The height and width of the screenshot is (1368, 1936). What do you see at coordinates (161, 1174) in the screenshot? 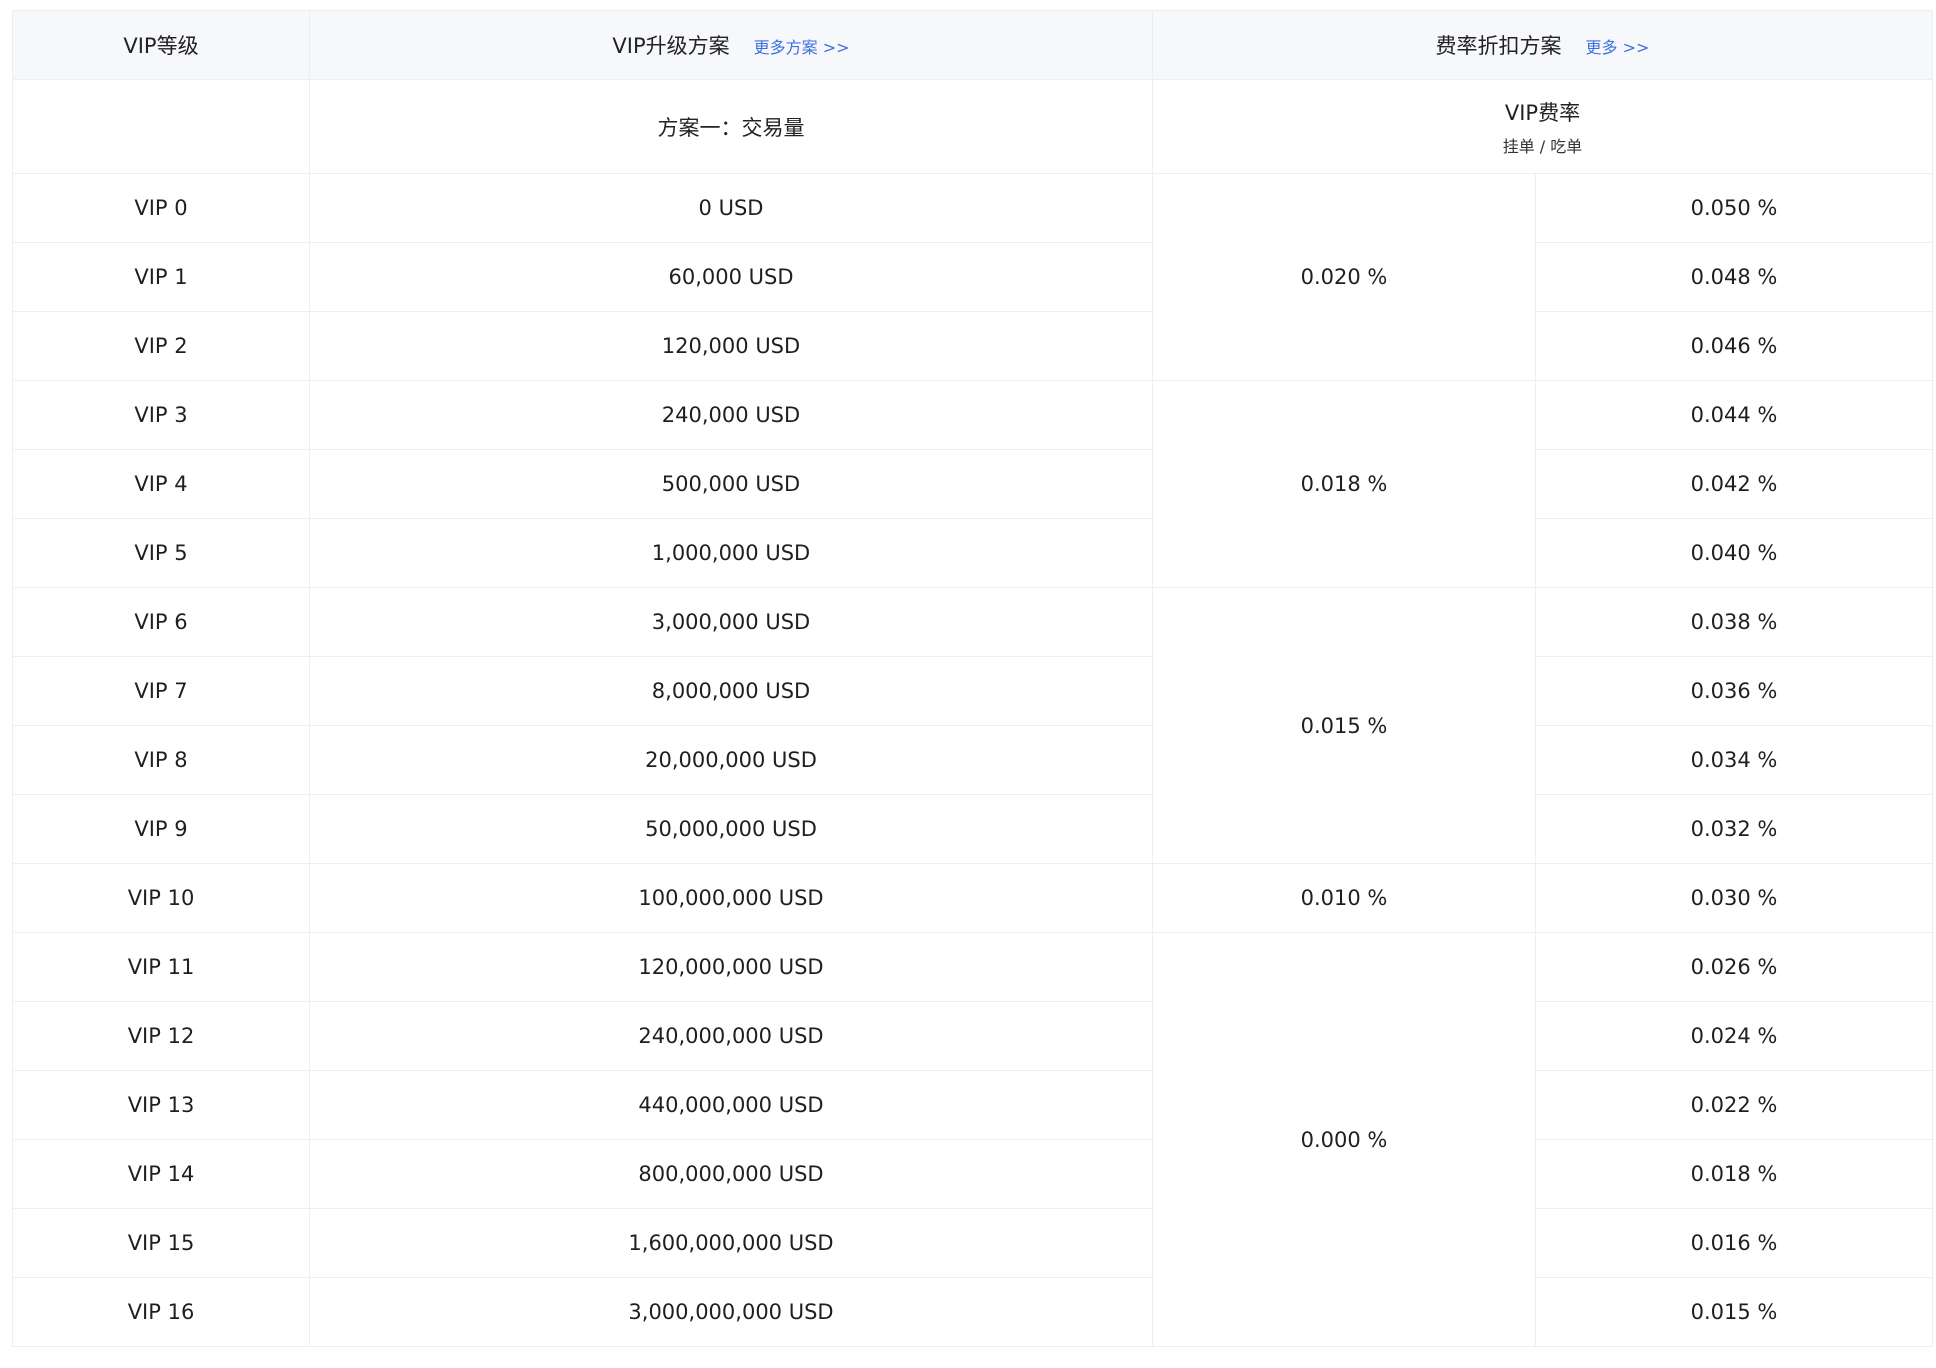
I see `vip-level-cell: VIP 14` at bounding box center [161, 1174].